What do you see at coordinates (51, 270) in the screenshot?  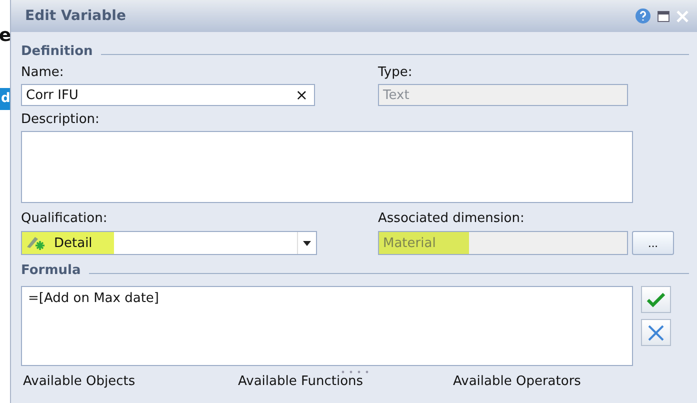 I see `section-title: Formula` at bounding box center [51, 270].